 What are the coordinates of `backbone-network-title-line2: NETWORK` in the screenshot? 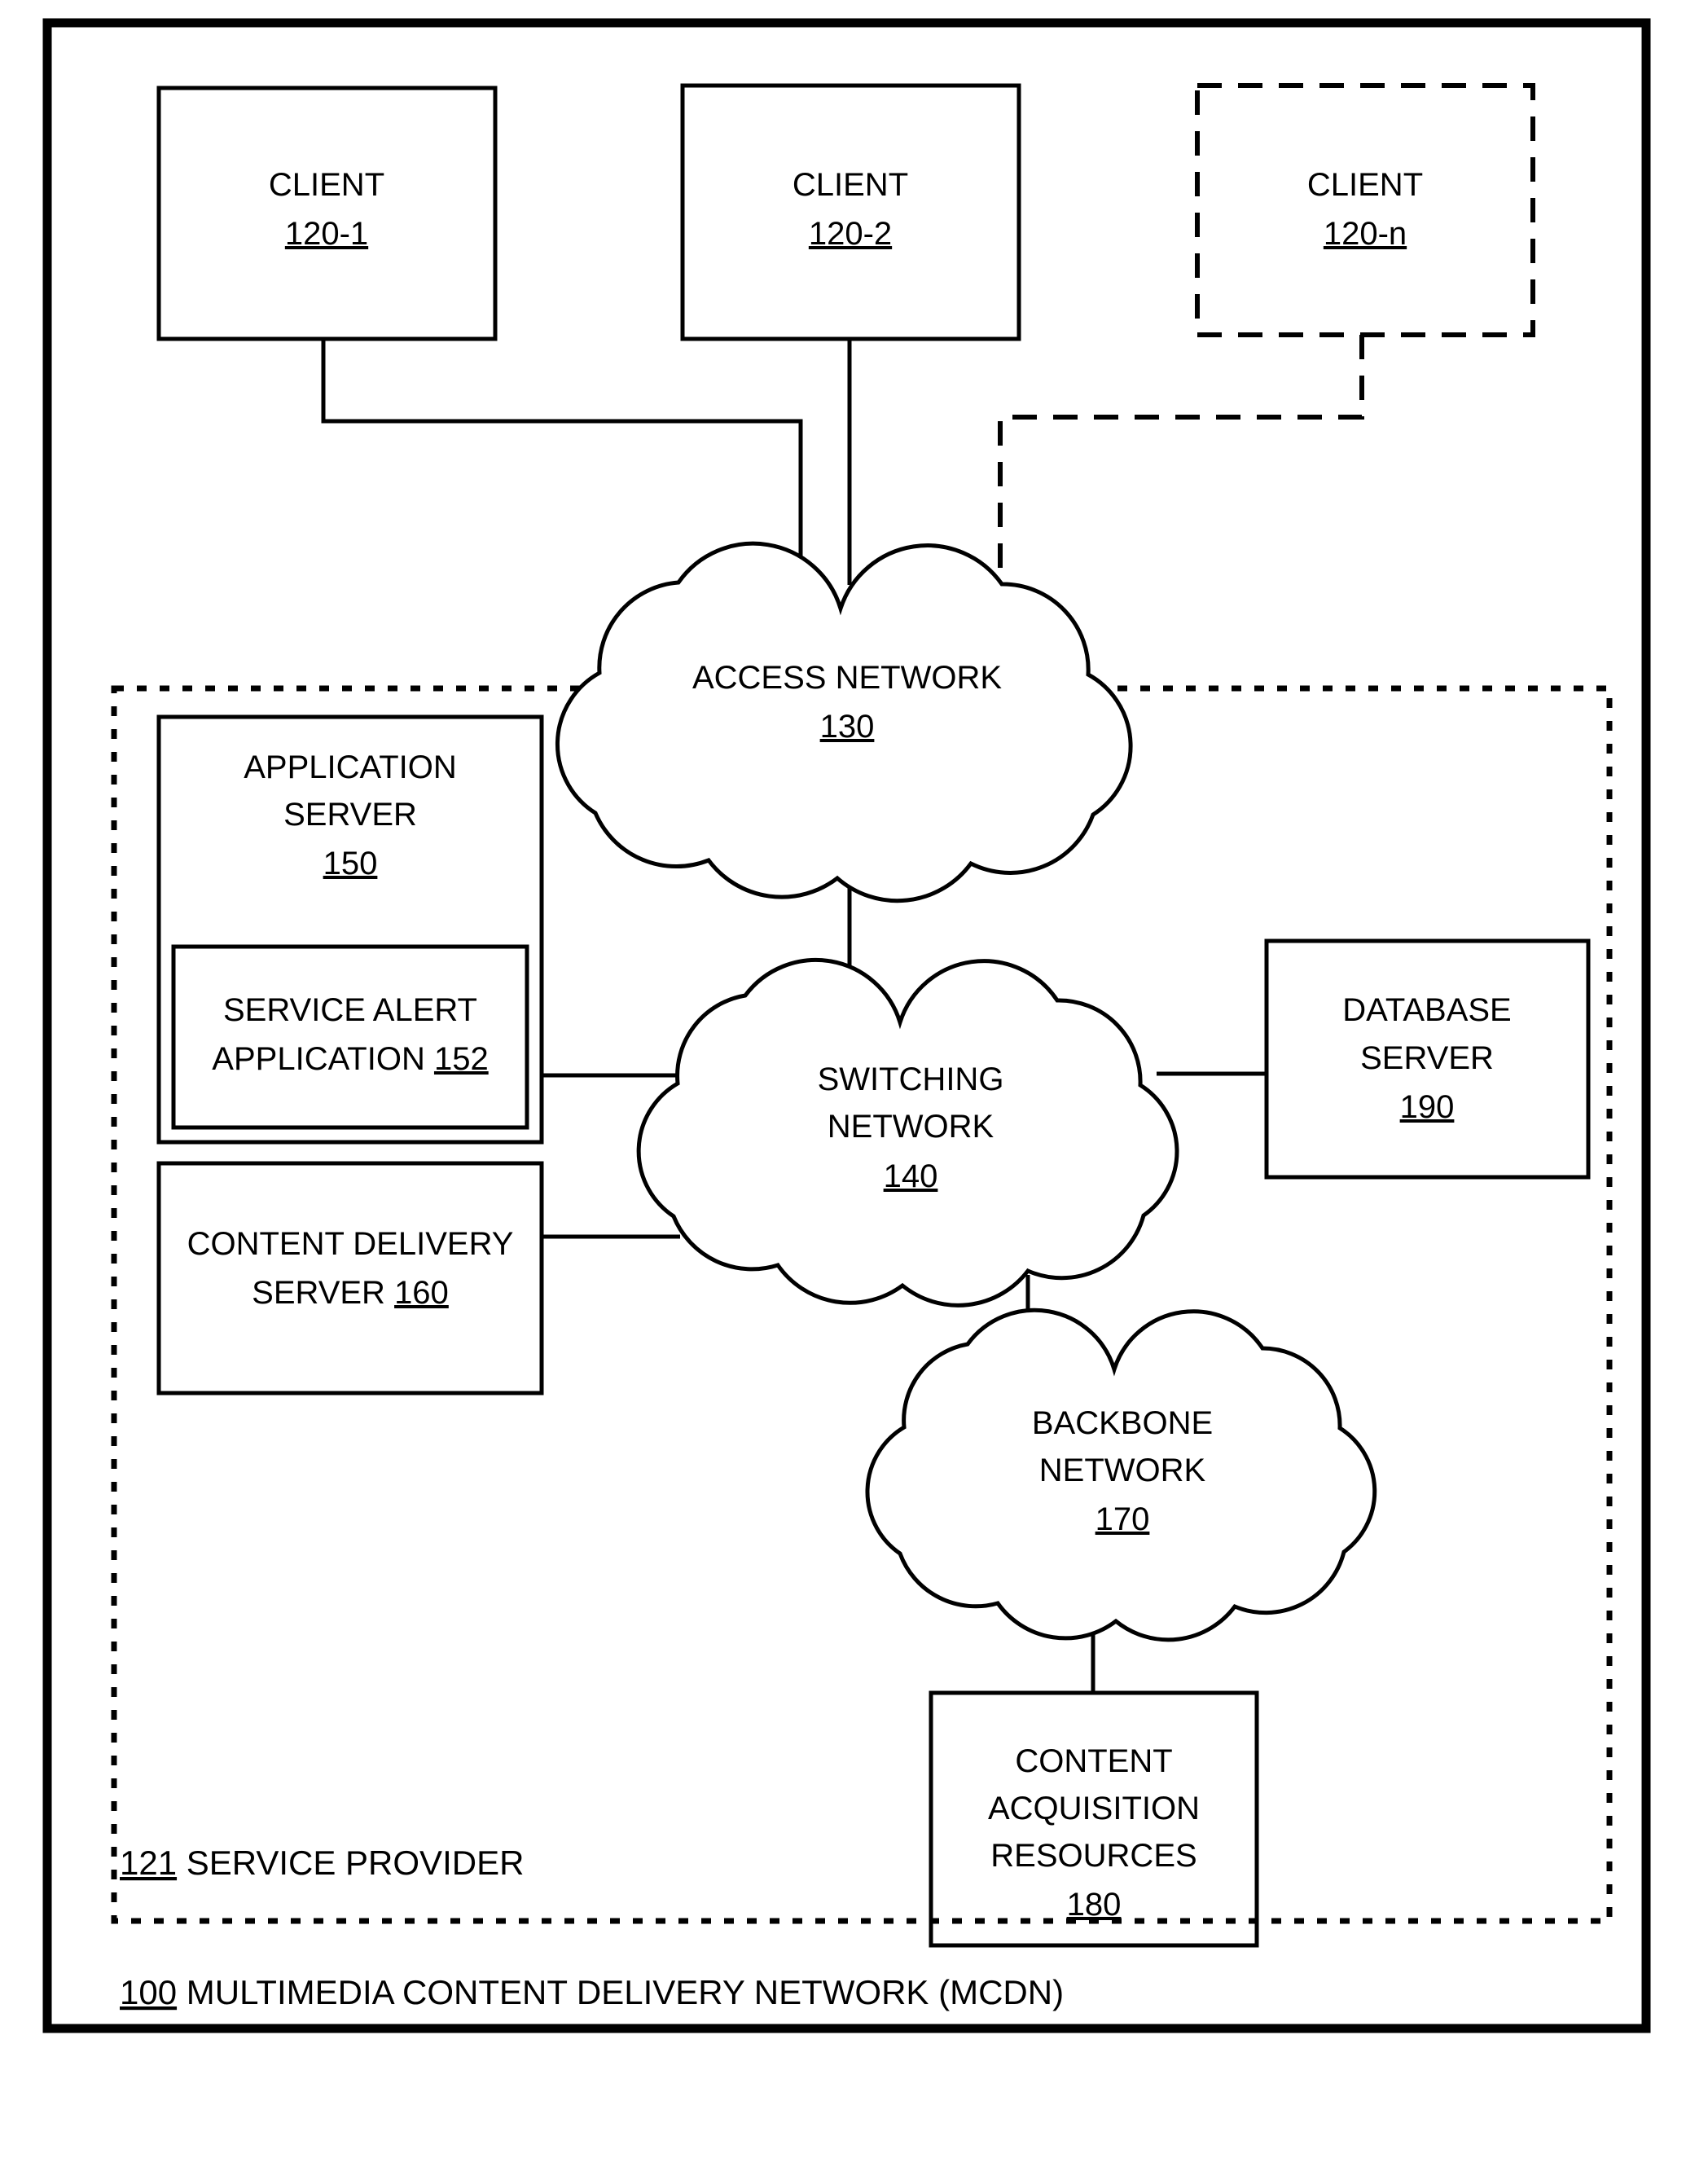 It's located at (1122, 1470).